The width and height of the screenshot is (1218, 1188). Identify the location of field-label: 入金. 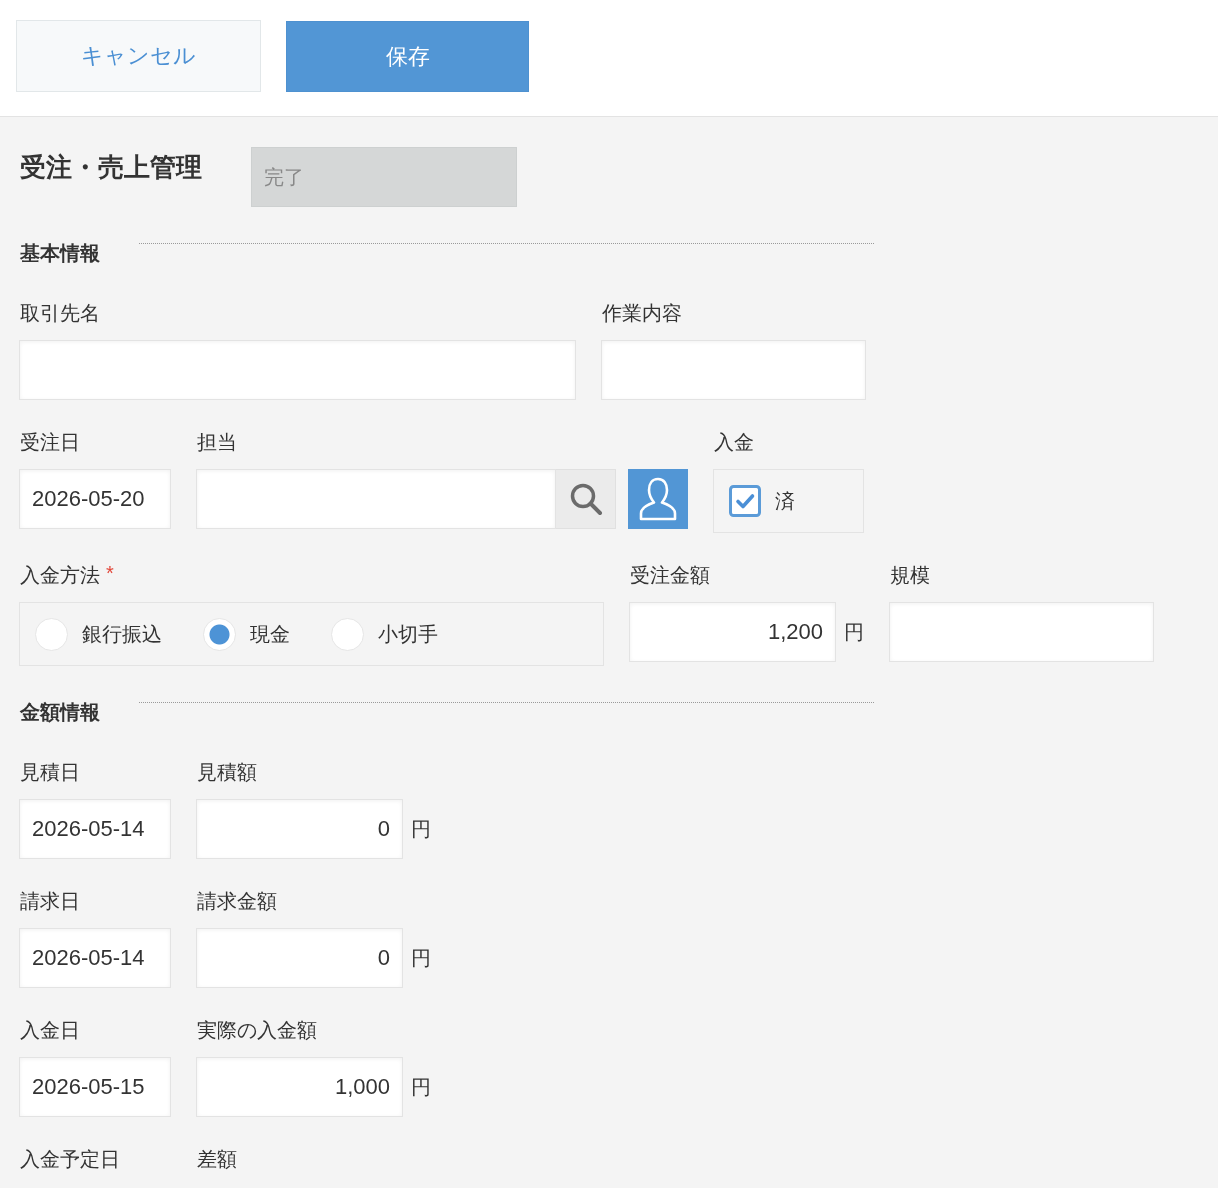
(734, 442).